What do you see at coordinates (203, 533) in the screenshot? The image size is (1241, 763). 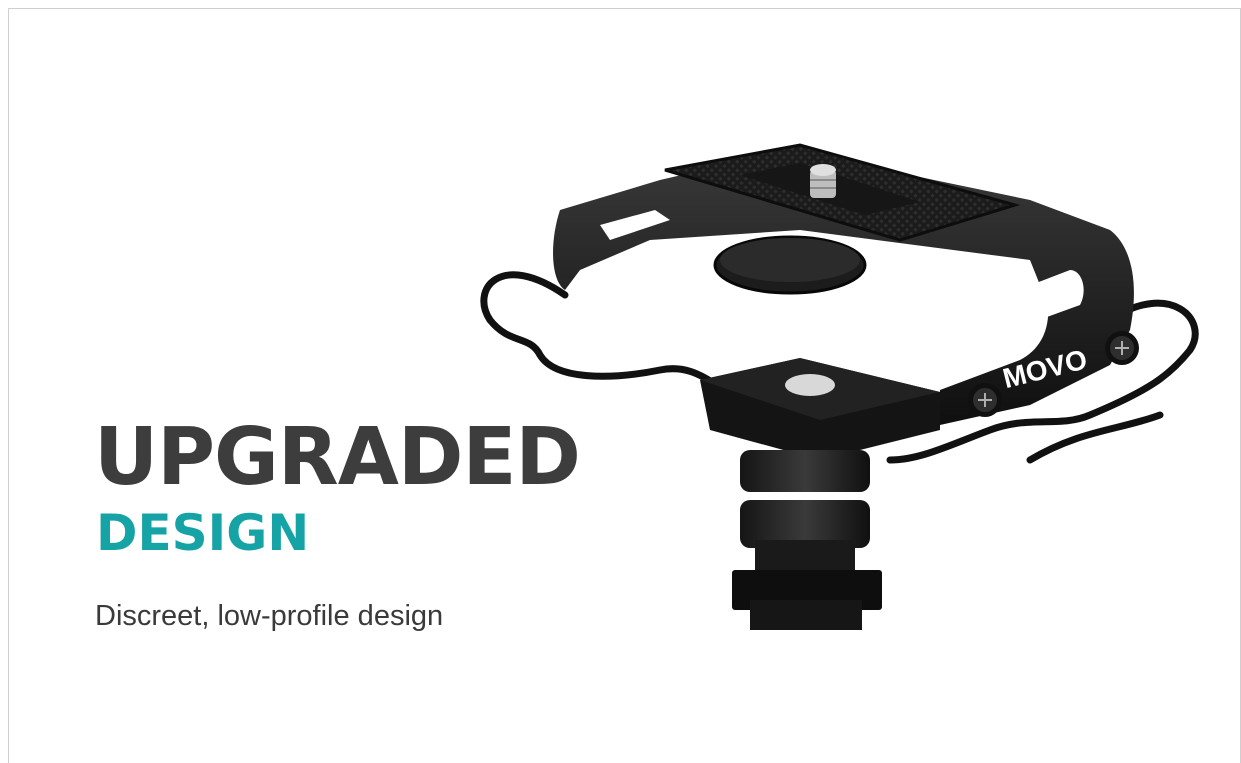 I see `subheadline: DESIGN` at bounding box center [203, 533].